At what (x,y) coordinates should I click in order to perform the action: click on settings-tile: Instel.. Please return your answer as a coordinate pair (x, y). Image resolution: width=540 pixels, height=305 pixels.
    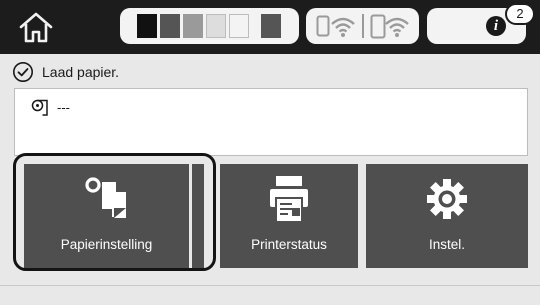
    Looking at the image, I should click on (447, 216).